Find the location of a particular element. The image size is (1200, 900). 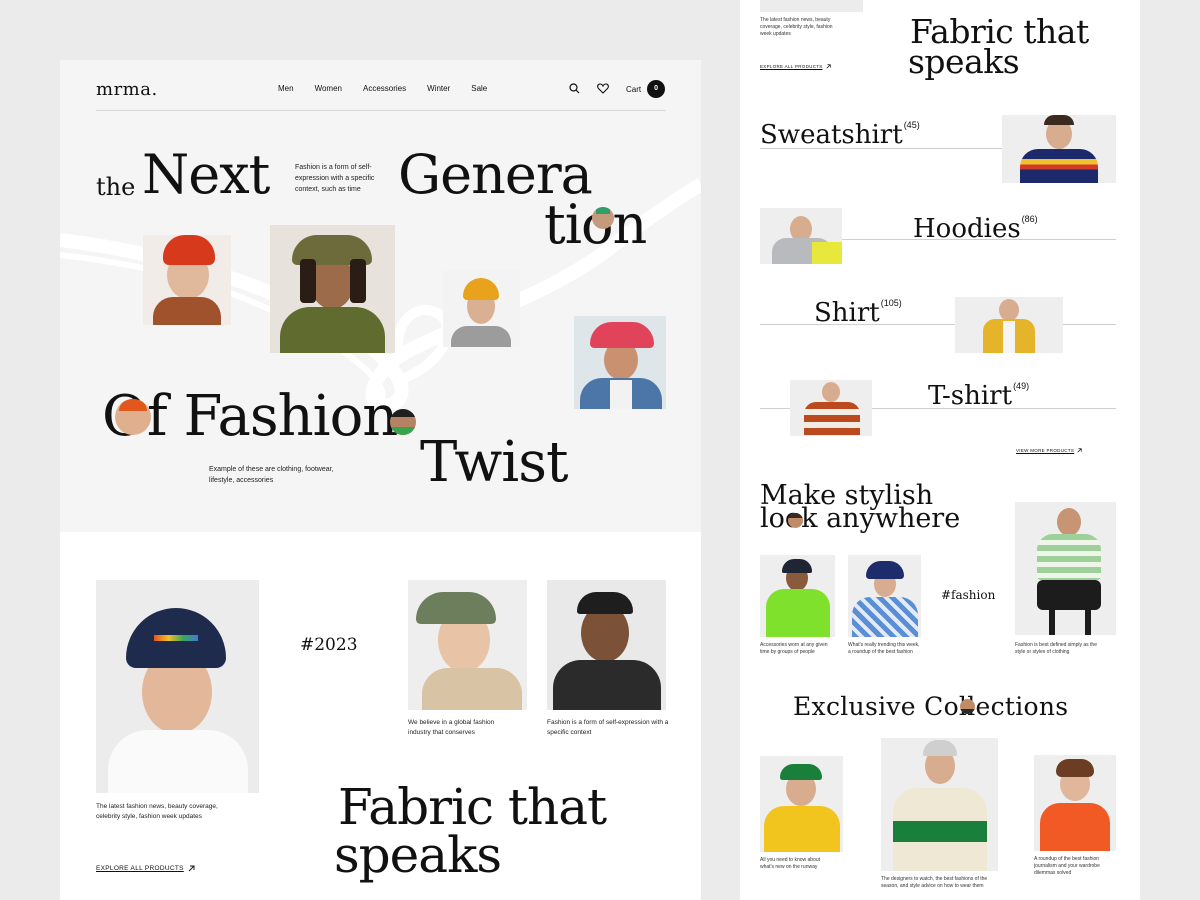

photo-rugby-shirt is located at coordinates (939, 804).